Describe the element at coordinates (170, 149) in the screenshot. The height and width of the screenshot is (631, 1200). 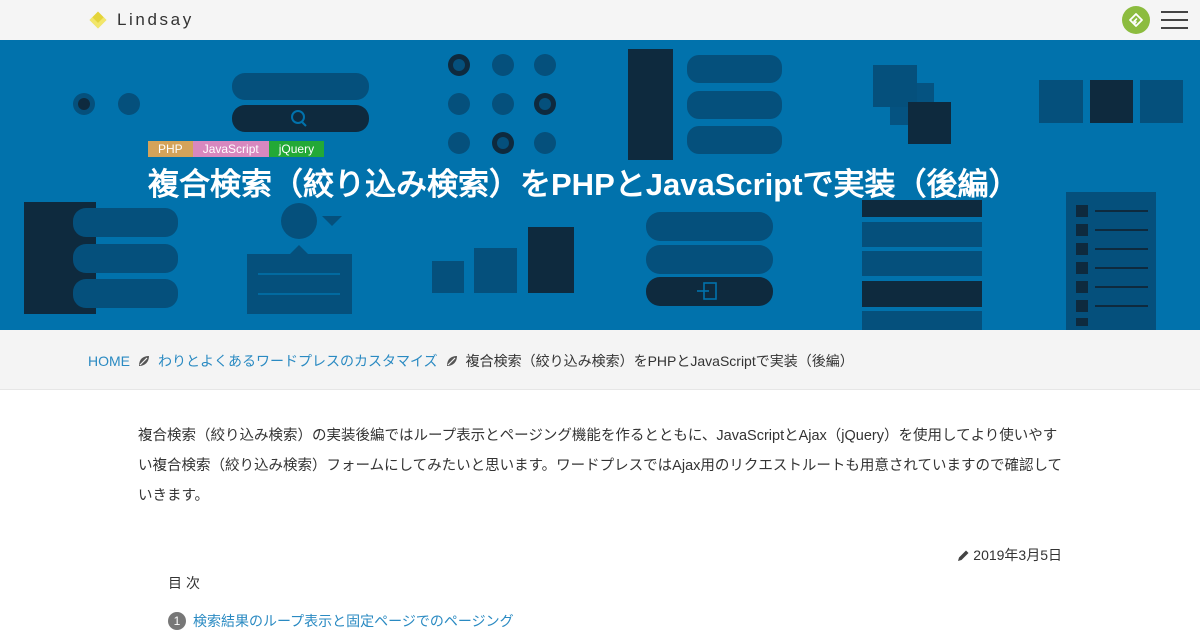
I see `tag-php: PHP` at that location.